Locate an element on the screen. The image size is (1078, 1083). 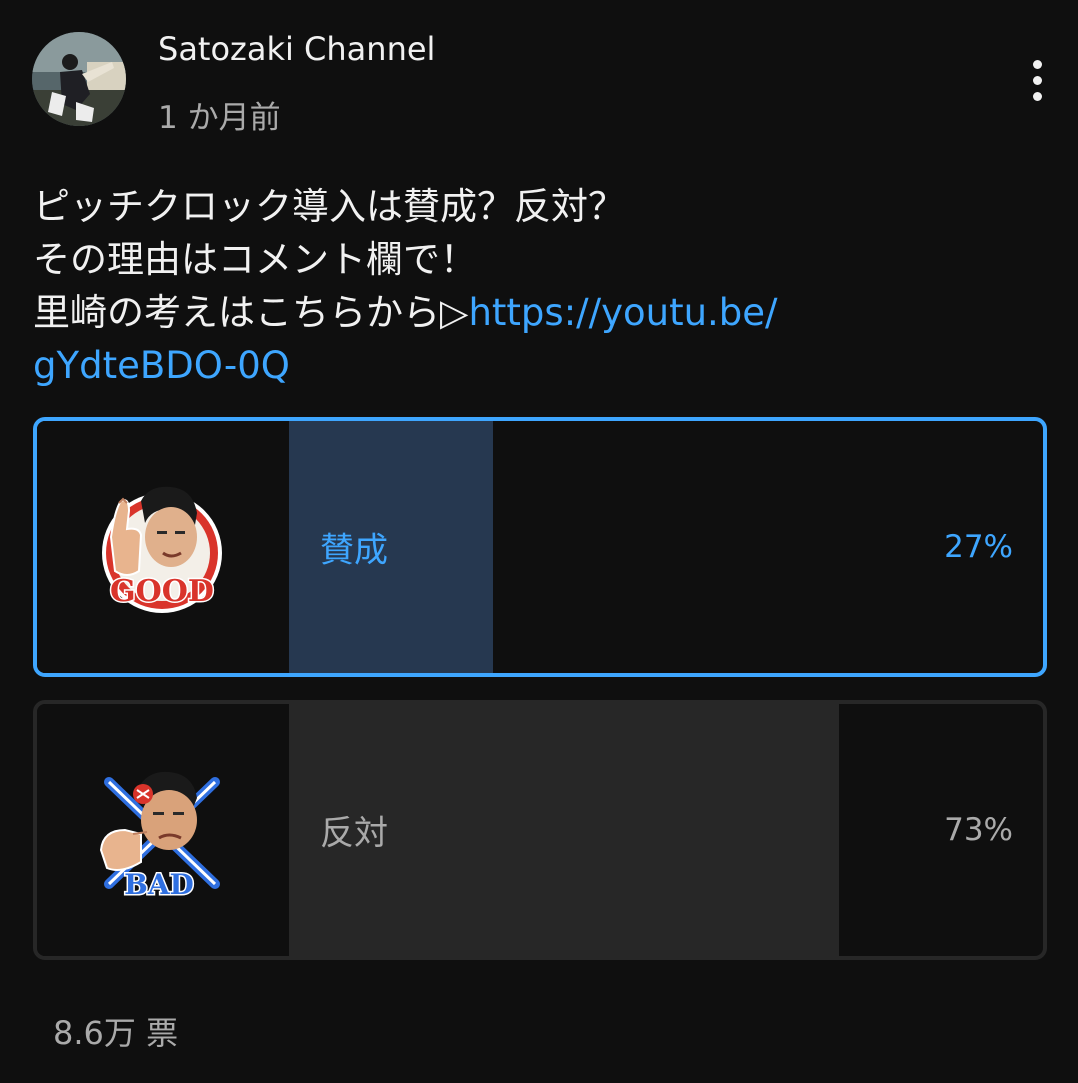
channel-name: Satozaki Channel is located at coordinates (296, 49).